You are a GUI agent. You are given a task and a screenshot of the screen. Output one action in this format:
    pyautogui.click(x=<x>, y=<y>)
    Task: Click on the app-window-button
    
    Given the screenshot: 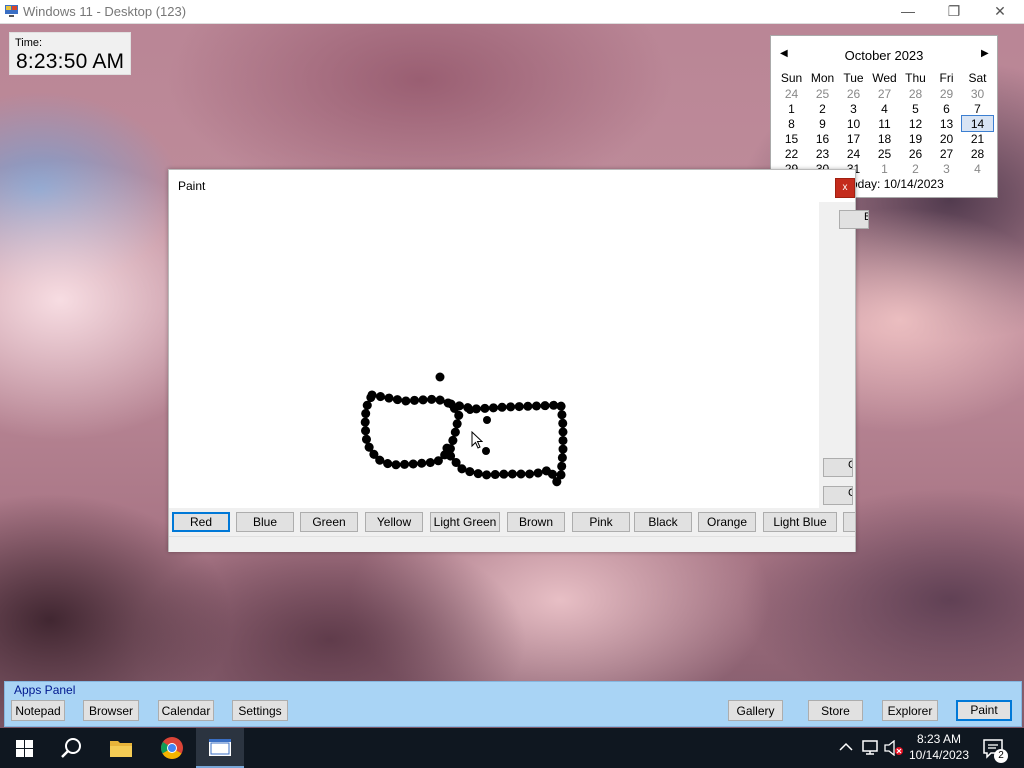 What is the action you would take?
    pyautogui.click(x=220, y=748)
    